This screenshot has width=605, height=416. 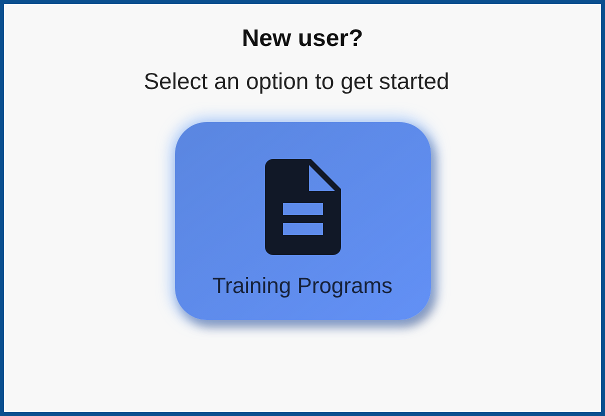 What do you see at coordinates (302, 207) in the screenshot?
I see `document-icon` at bounding box center [302, 207].